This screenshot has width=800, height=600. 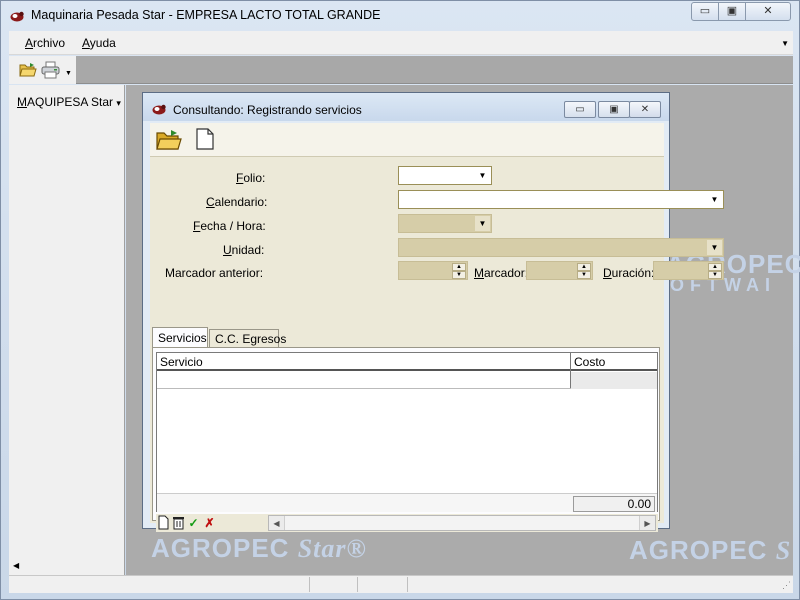 I want to click on left-arrow-icon: ◀, so click(x=16, y=565).